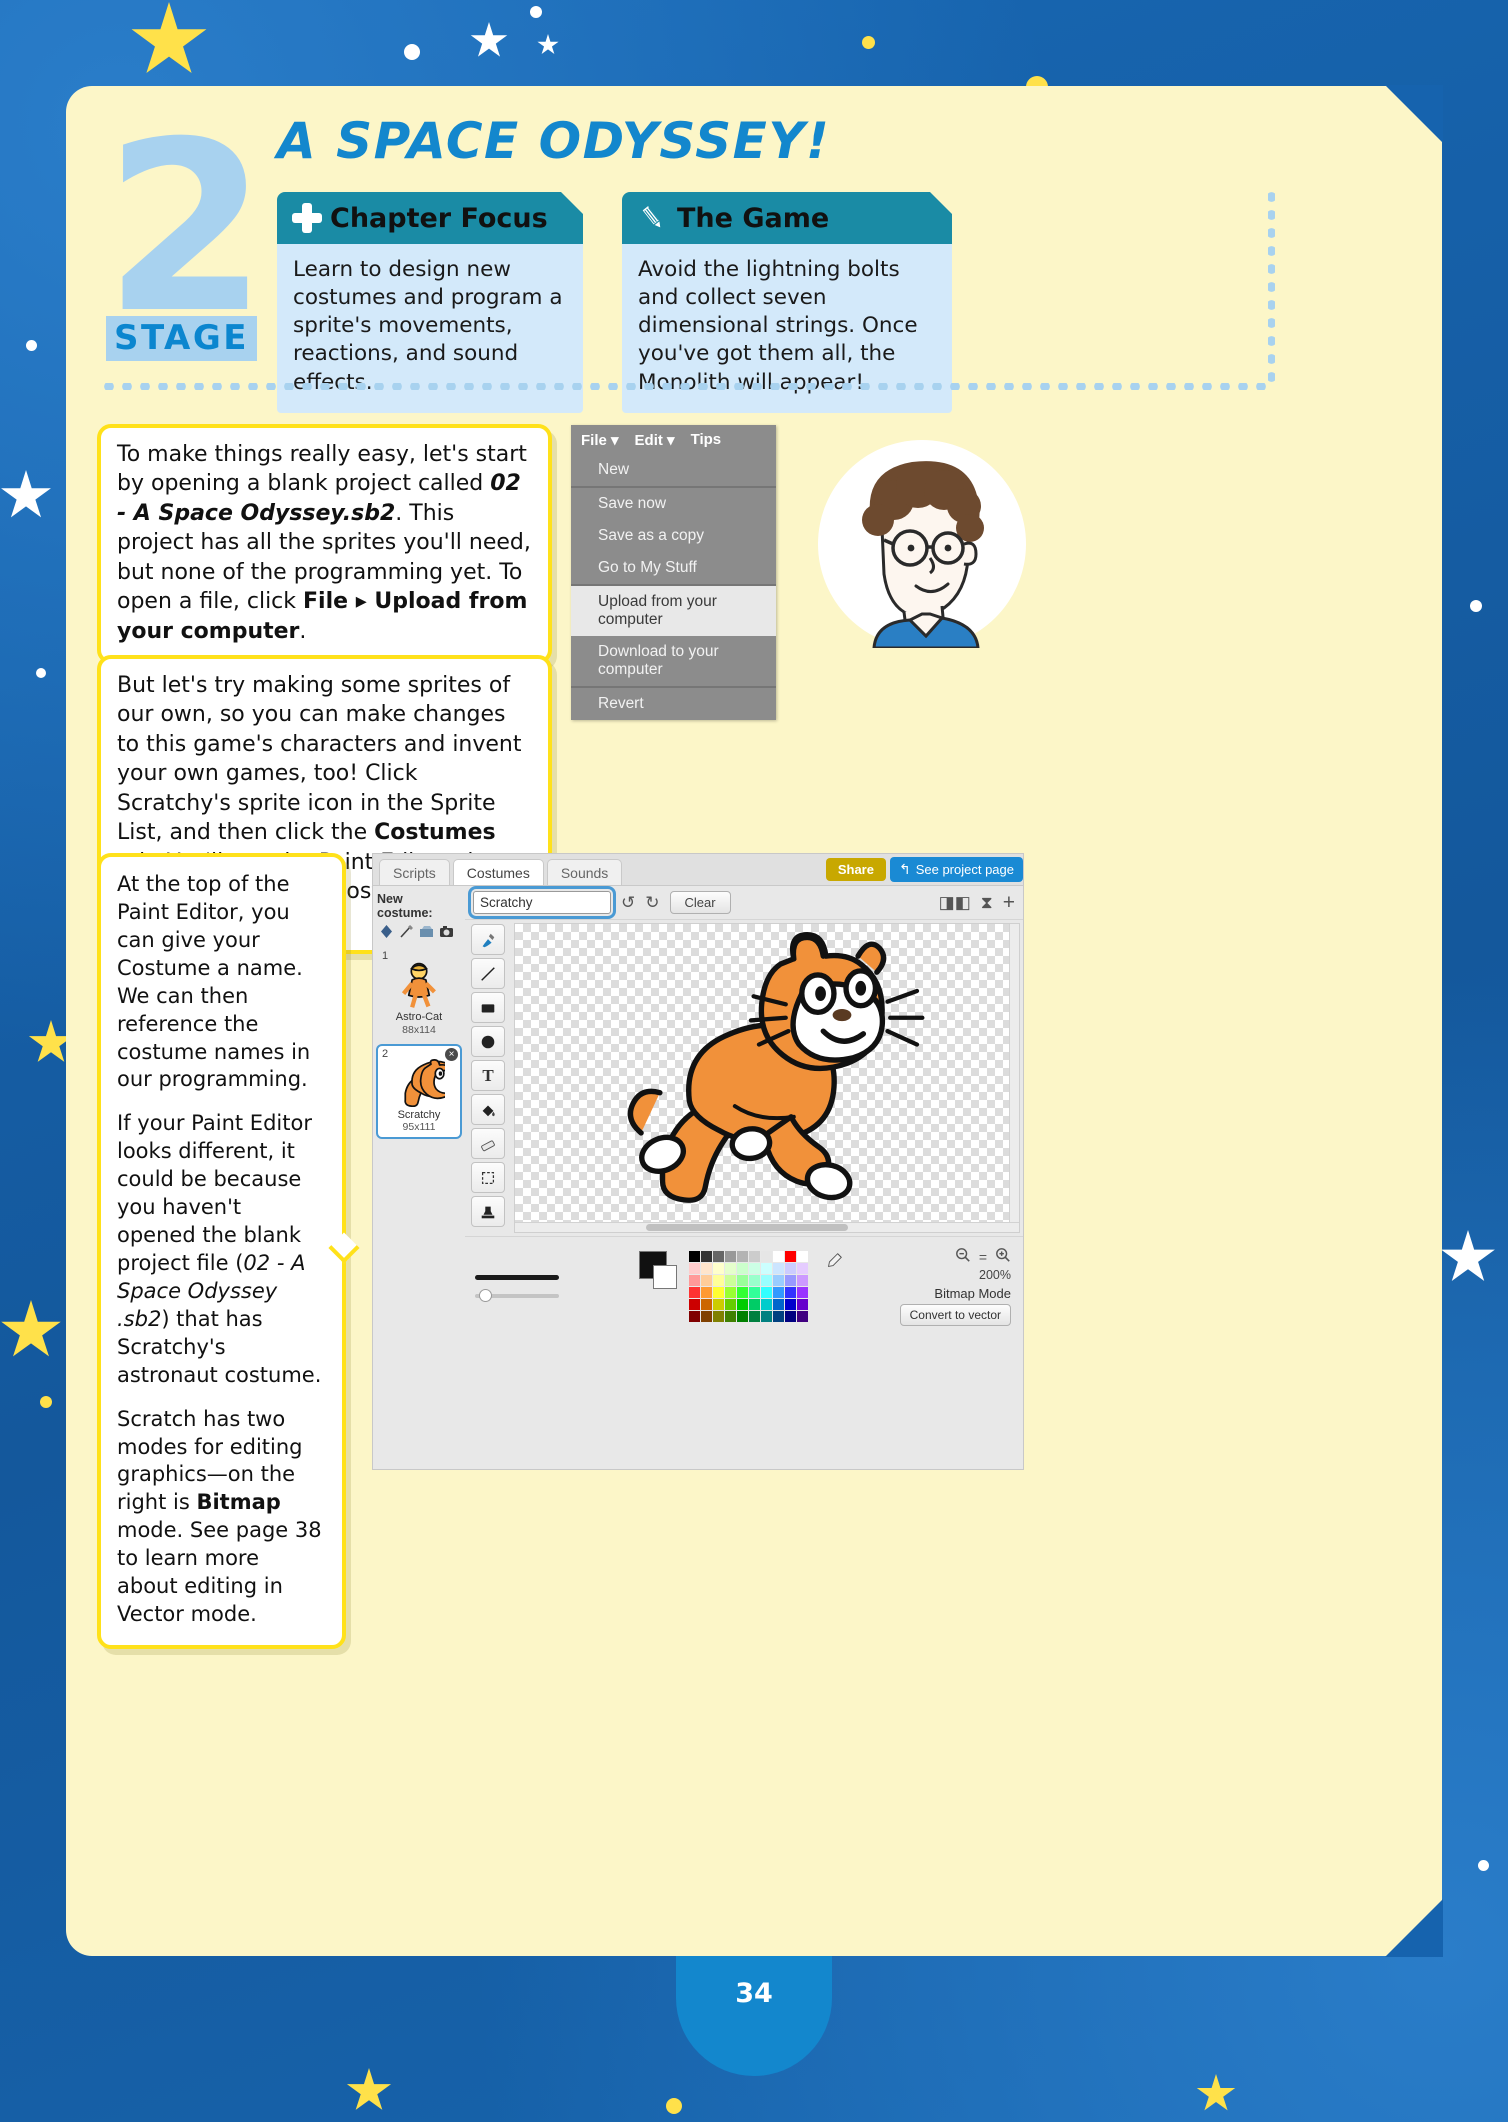 The image size is (1508, 2122). What do you see at coordinates (446, 931) in the screenshot?
I see `camera-icon` at bounding box center [446, 931].